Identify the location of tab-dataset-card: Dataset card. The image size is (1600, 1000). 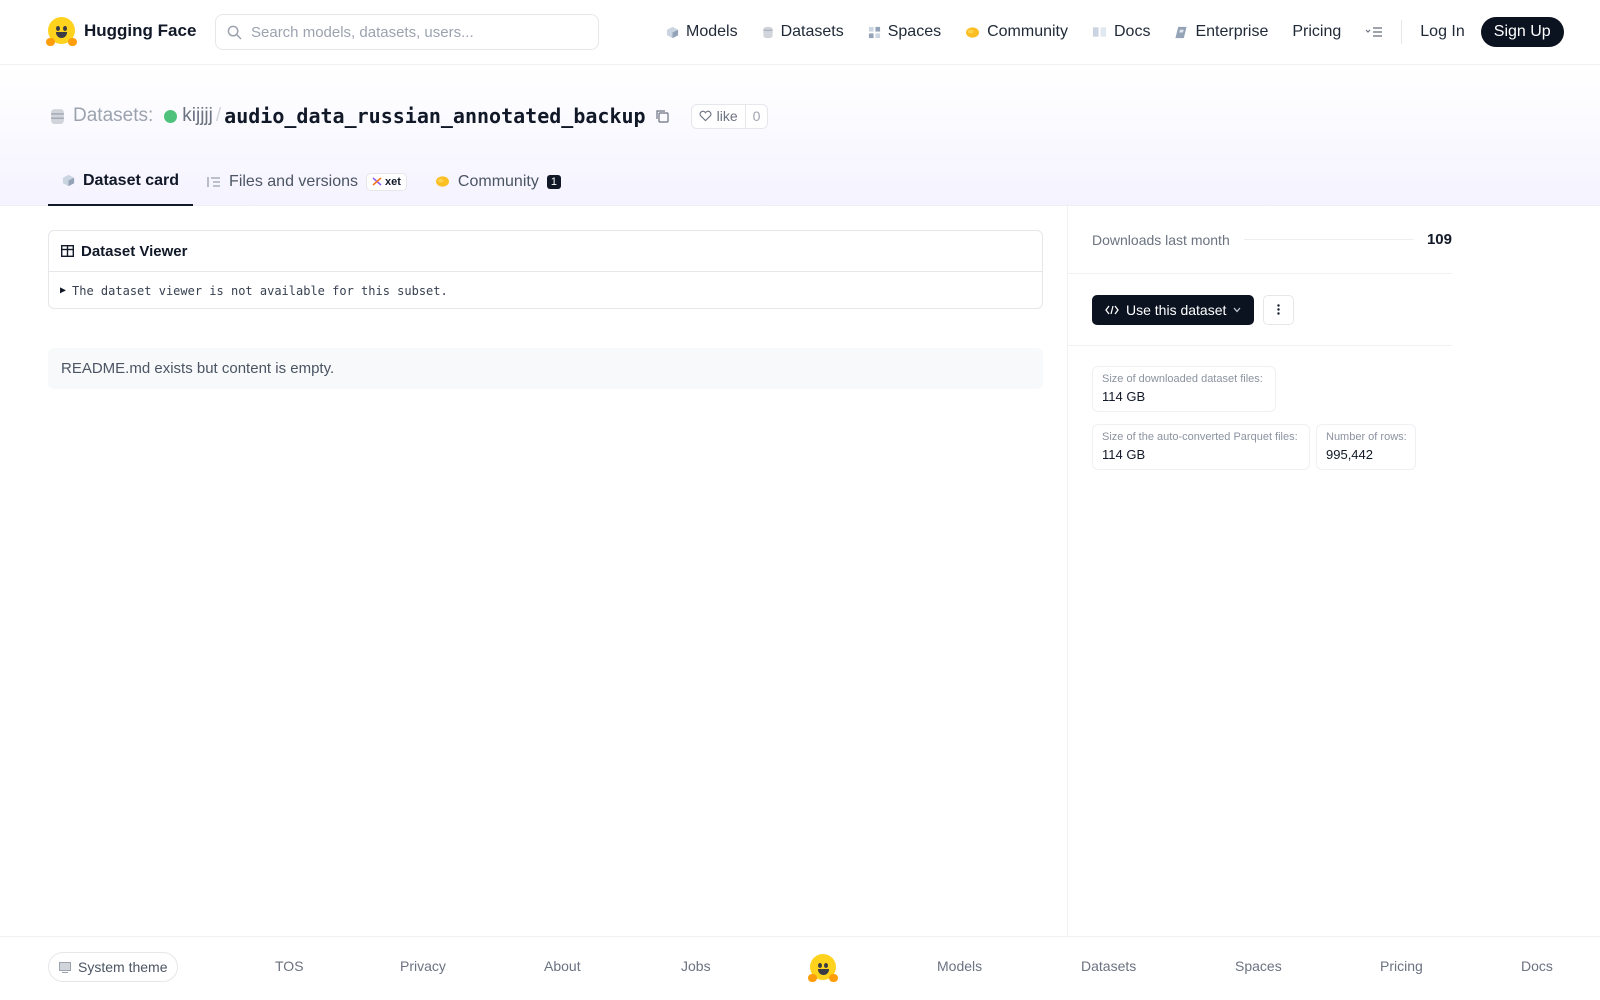
(121, 181).